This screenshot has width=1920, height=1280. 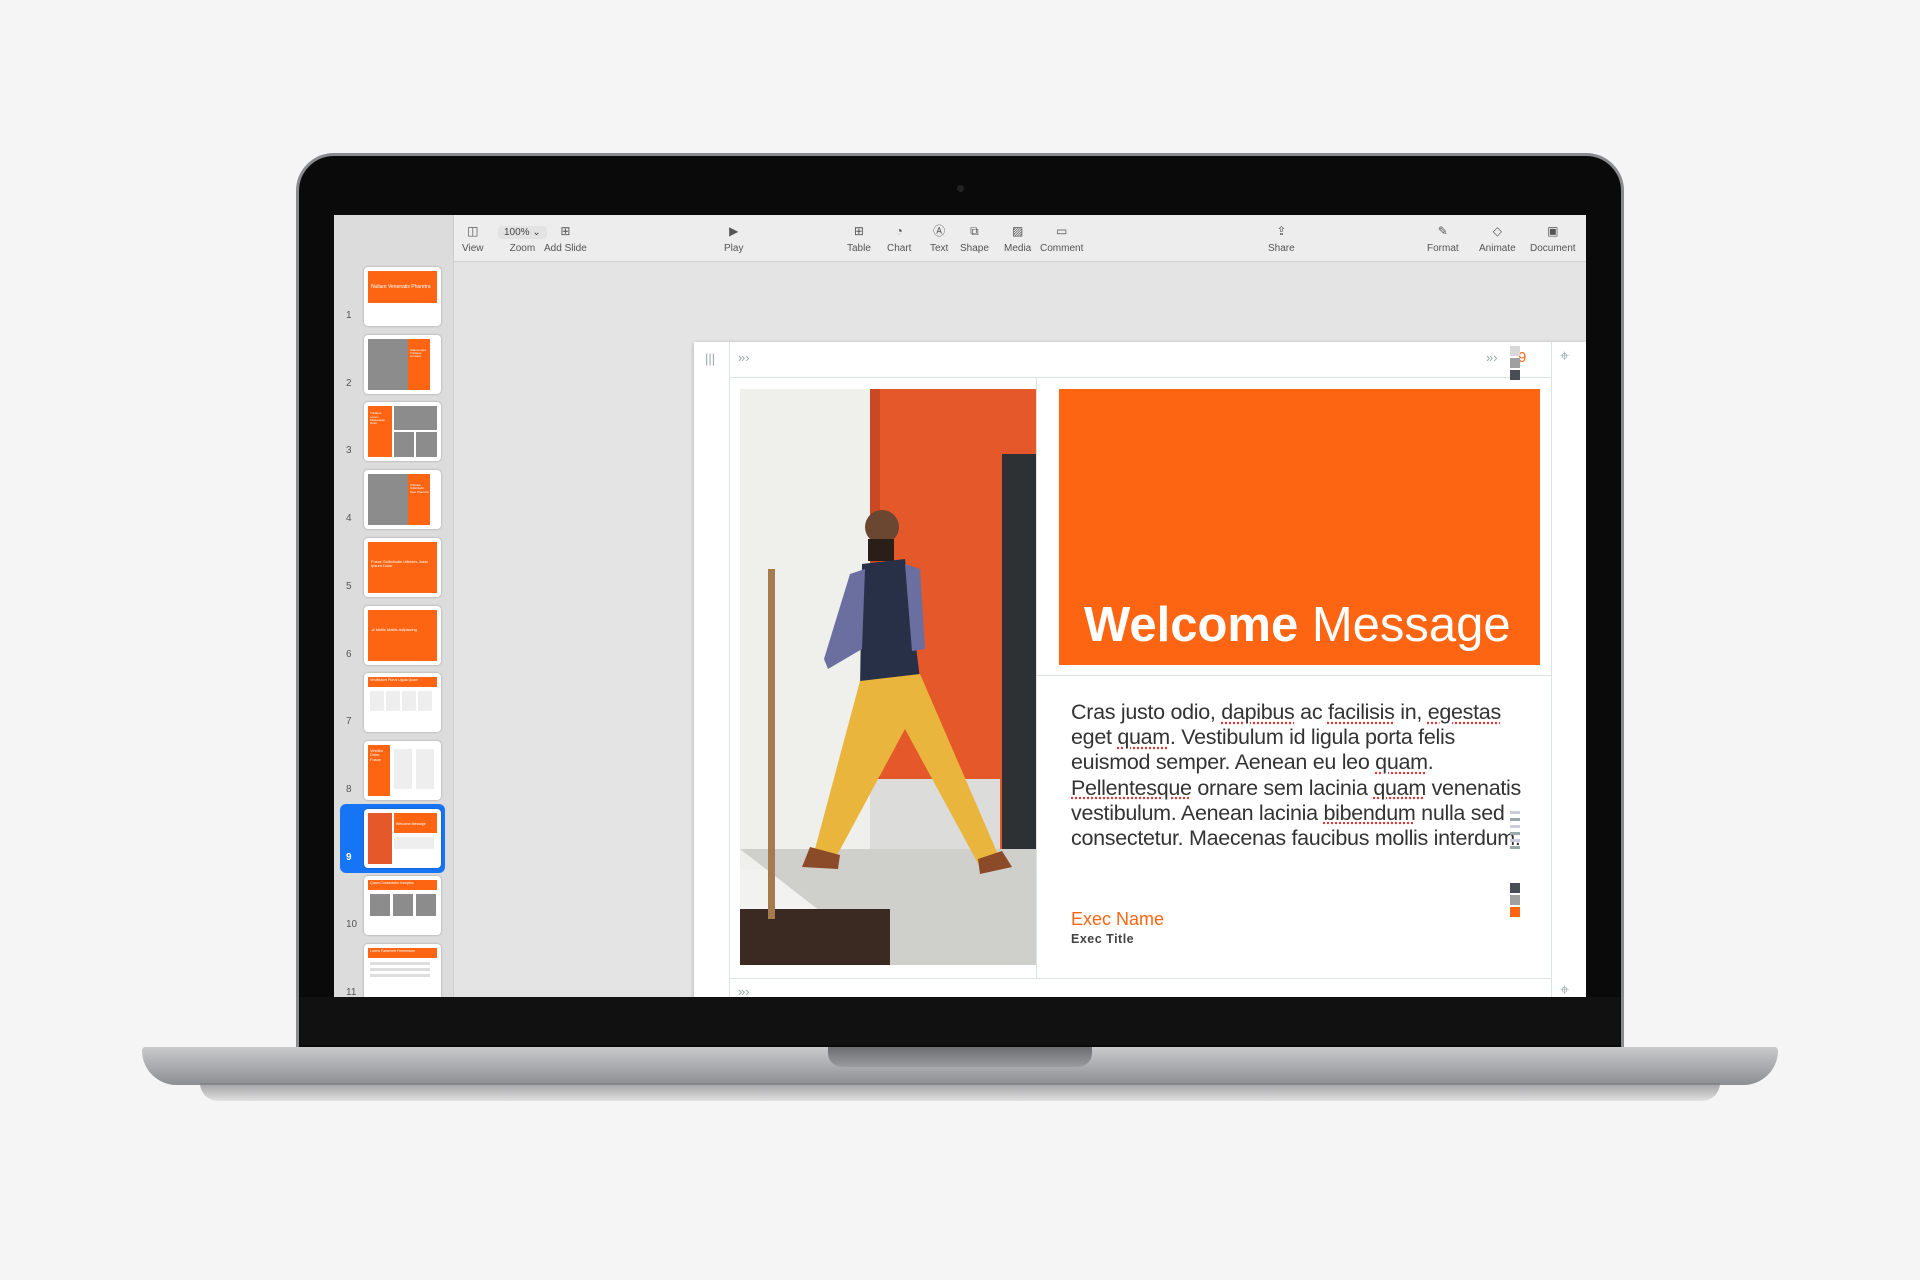 I want to click on document-button: ▣ Document, so click(x=1553, y=238).